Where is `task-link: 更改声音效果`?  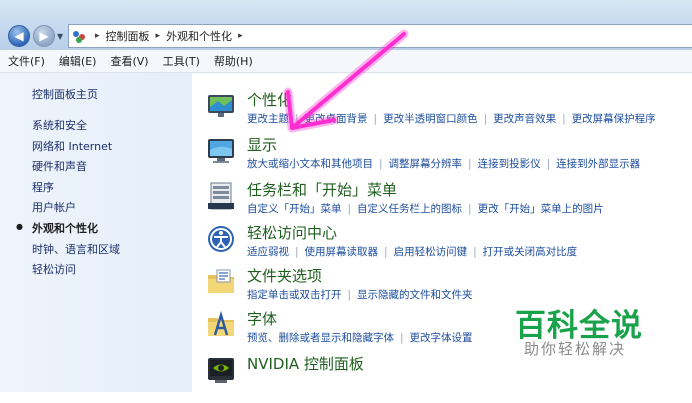 task-link: 更改声音效果 is located at coordinates (524, 119).